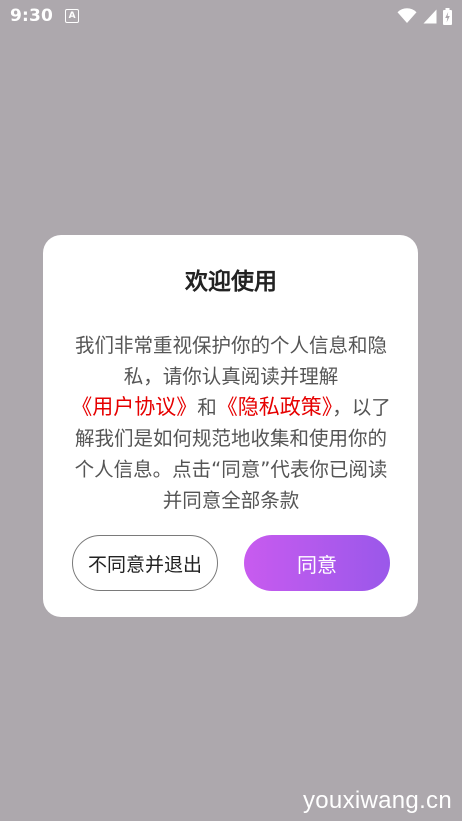  I want to click on watermark-text: youxiwang.cn, so click(377, 800).